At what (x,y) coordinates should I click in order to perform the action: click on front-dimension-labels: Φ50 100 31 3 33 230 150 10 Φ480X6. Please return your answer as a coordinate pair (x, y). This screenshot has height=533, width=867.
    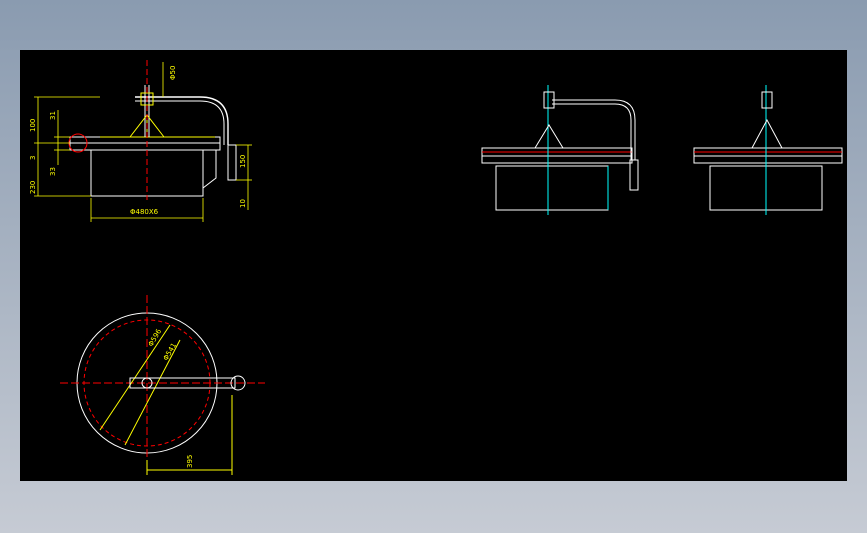
    Looking at the image, I should click on (138, 141).